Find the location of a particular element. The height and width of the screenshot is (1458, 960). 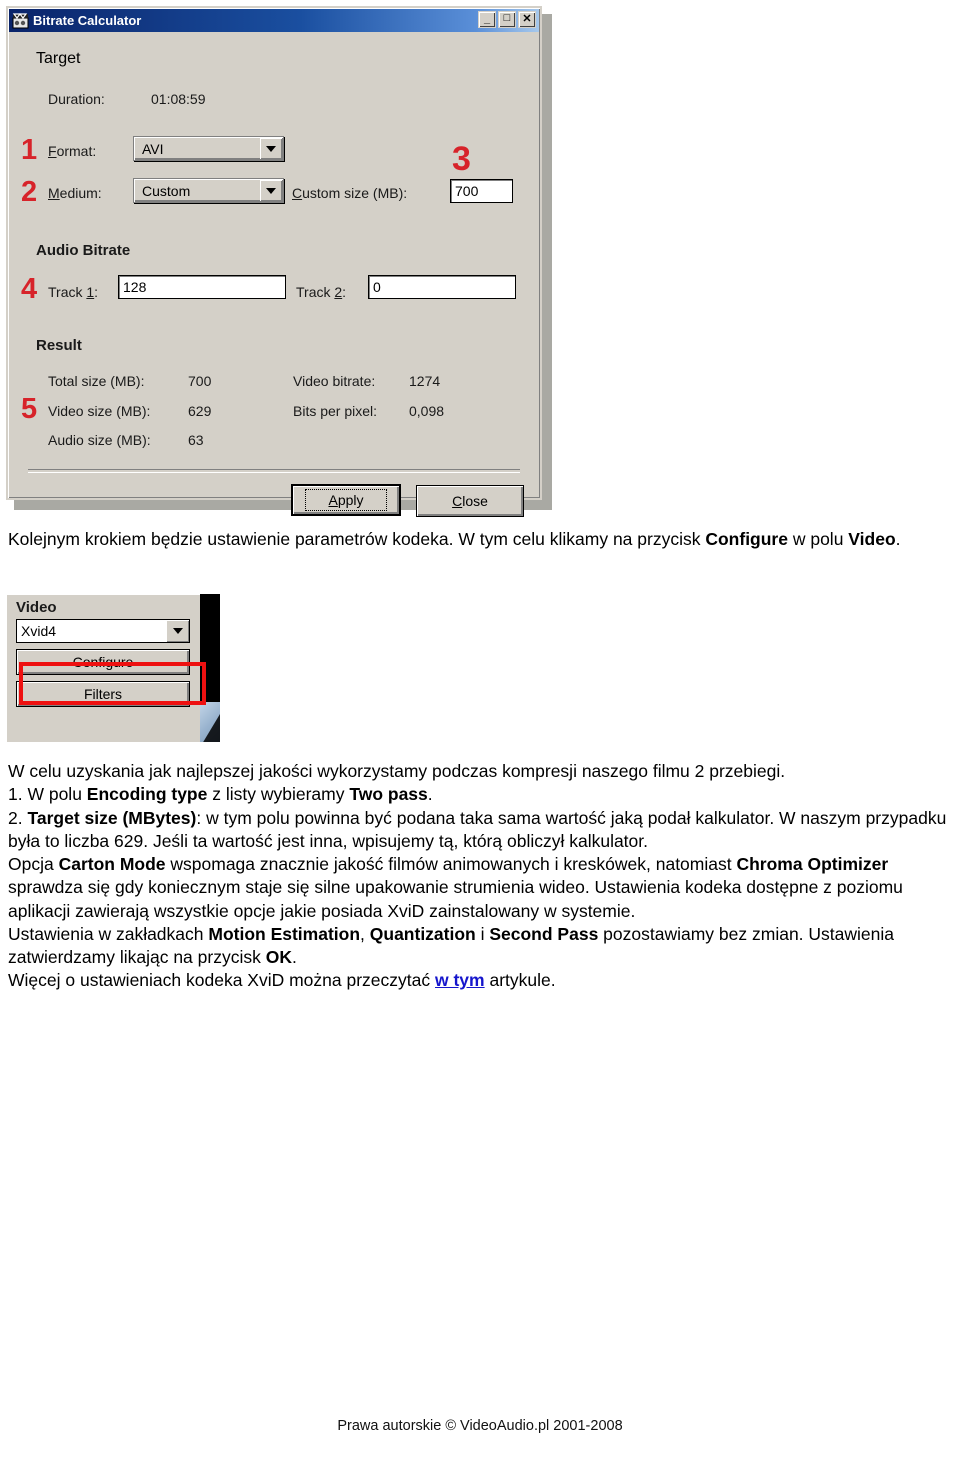

l5-d: i is located at coordinates (482, 933).